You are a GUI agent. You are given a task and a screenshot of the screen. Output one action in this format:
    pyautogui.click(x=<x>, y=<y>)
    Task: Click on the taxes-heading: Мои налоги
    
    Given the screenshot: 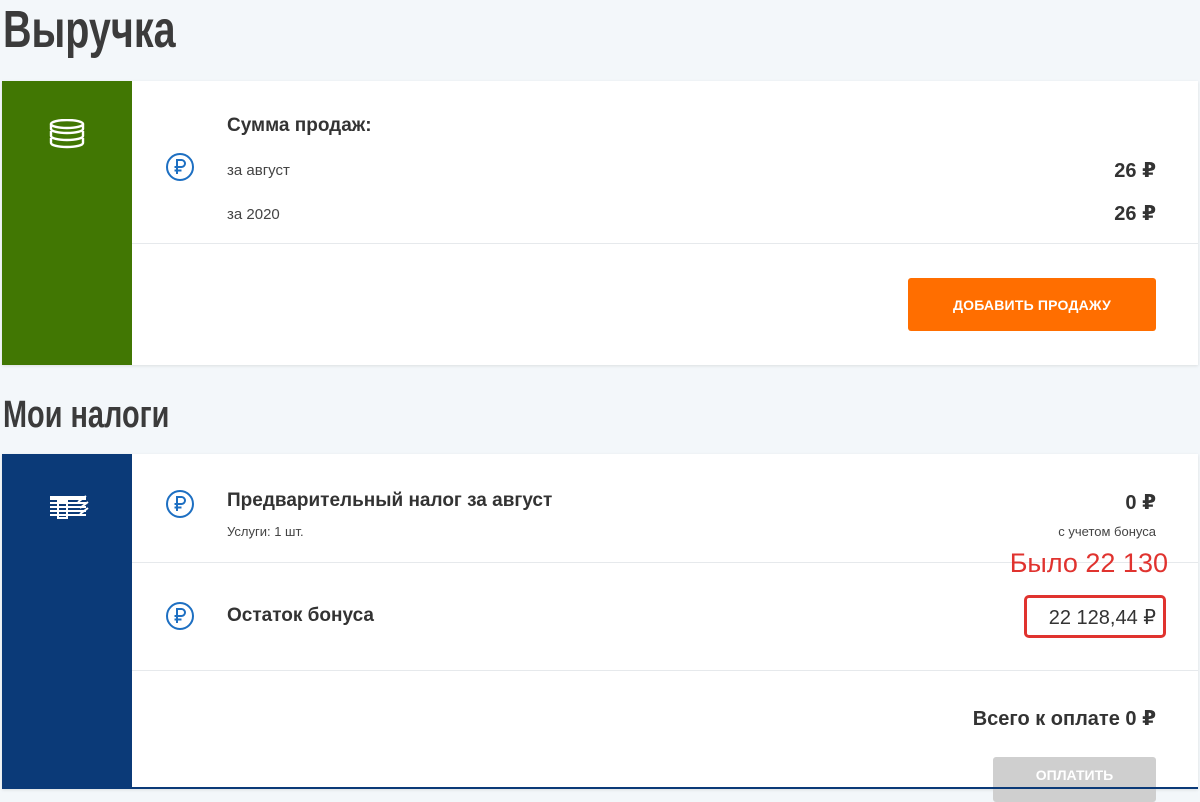 What is the action you would take?
    pyautogui.click(x=86, y=415)
    